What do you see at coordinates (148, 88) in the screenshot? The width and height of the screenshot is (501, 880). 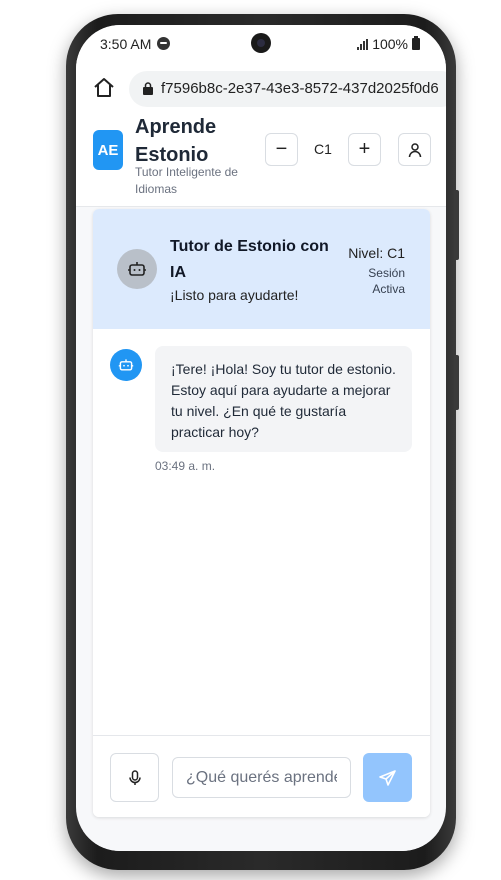 I see `lock-icon` at bounding box center [148, 88].